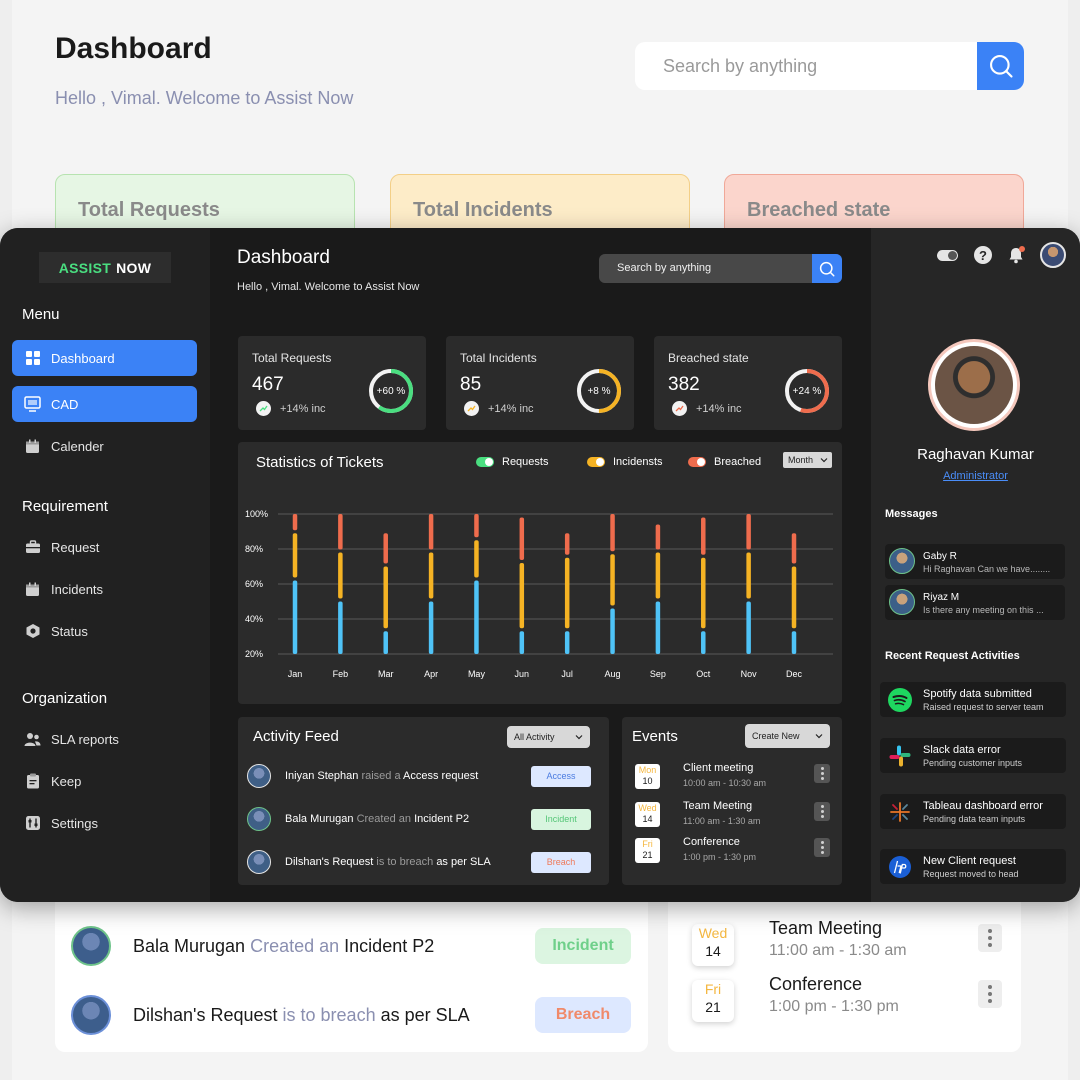 Image resolution: width=1080 pixels, height=1080 pixels. I want to click on bar-incidensts-aug, so click(612, 580).